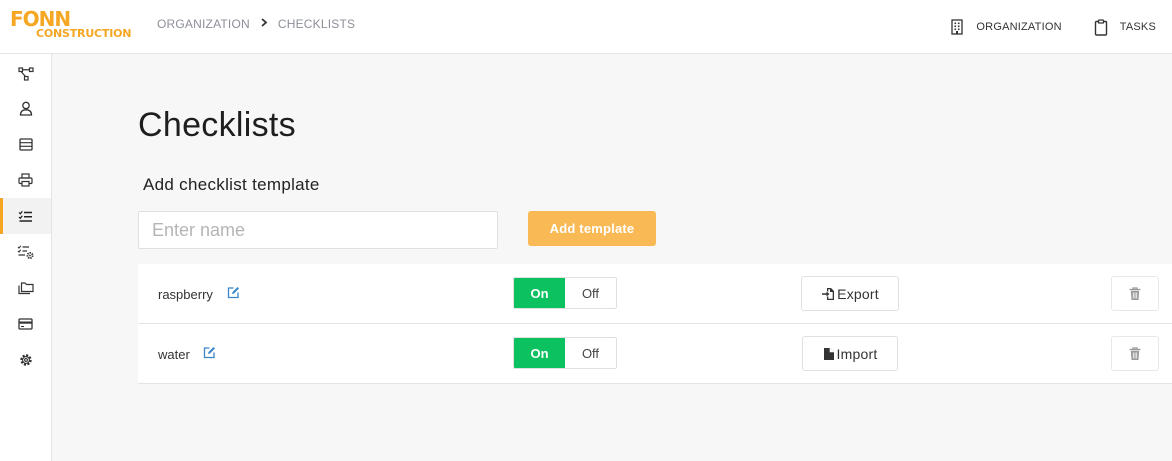 The image size is (1172, 461). I want to click on sidebar-item-checklists, so click(25, 216).